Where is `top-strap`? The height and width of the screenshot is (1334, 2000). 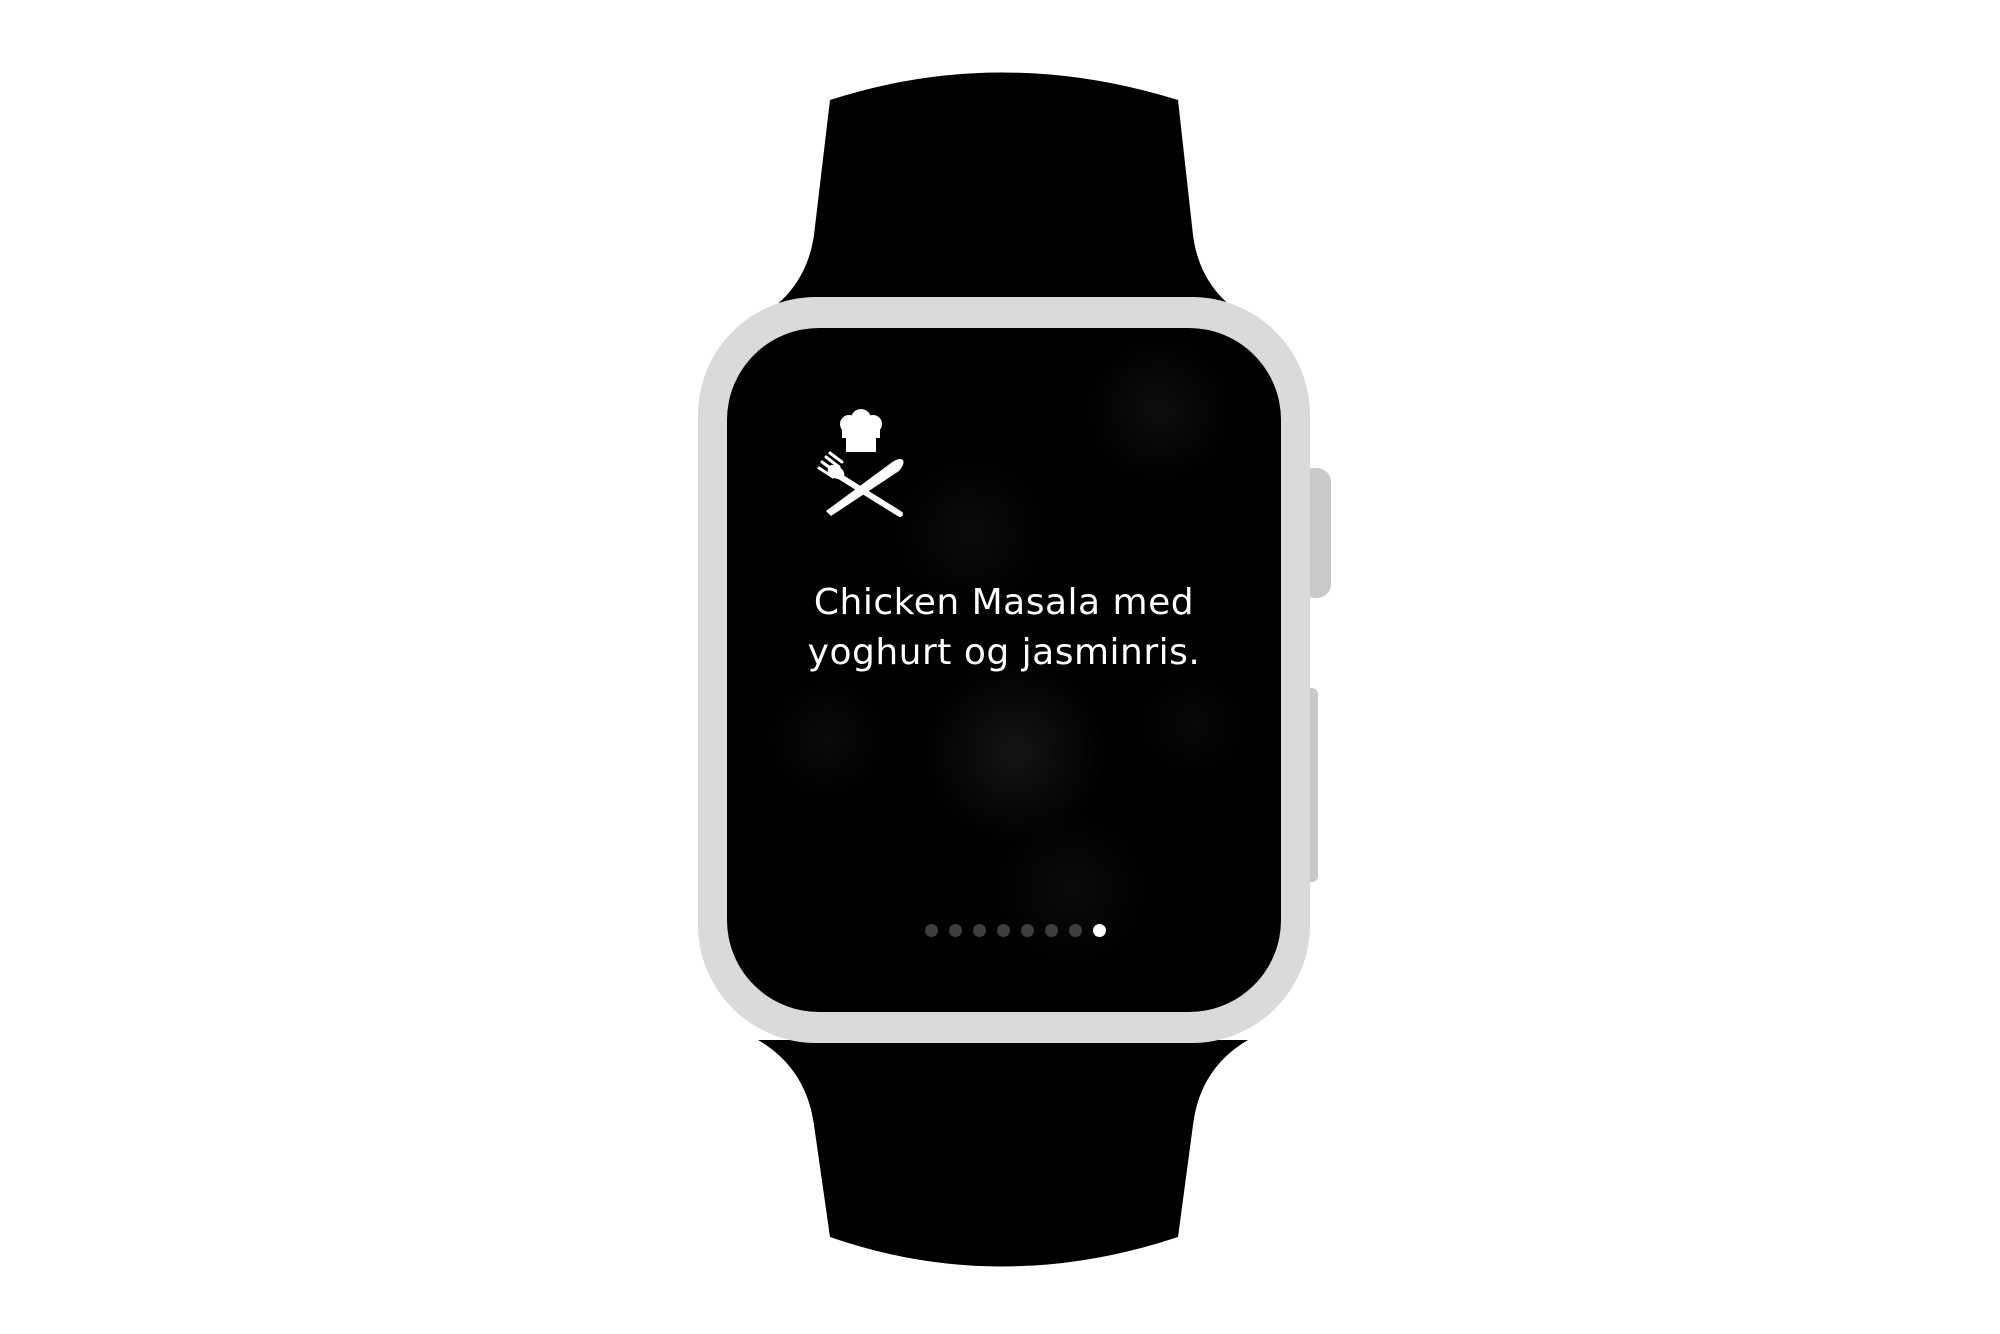 top-strap is located at coordinates (1003, 195).